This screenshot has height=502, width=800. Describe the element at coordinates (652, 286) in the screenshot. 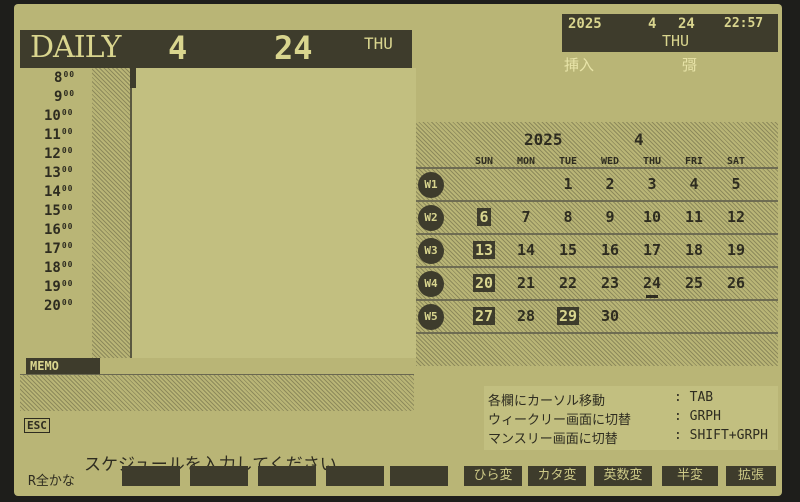

I see `calendar-day: 24` at that location.